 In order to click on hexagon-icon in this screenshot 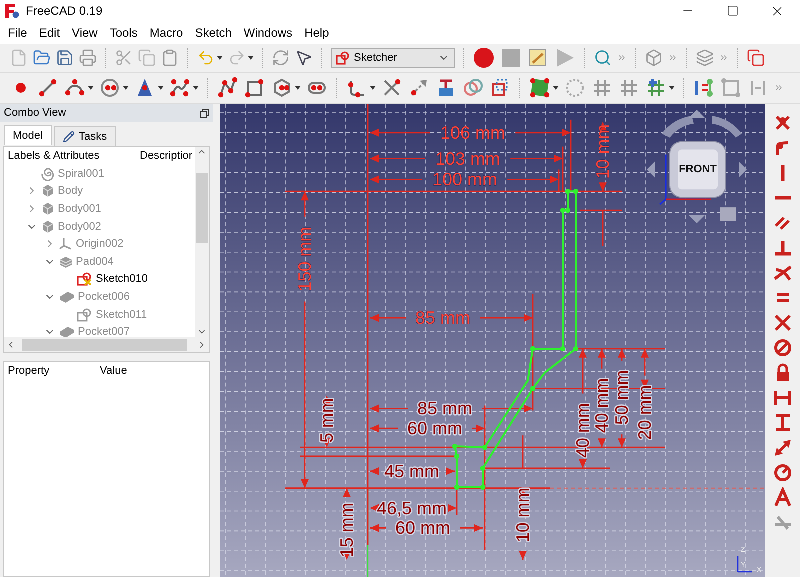, I will do `click(282, 88)`.